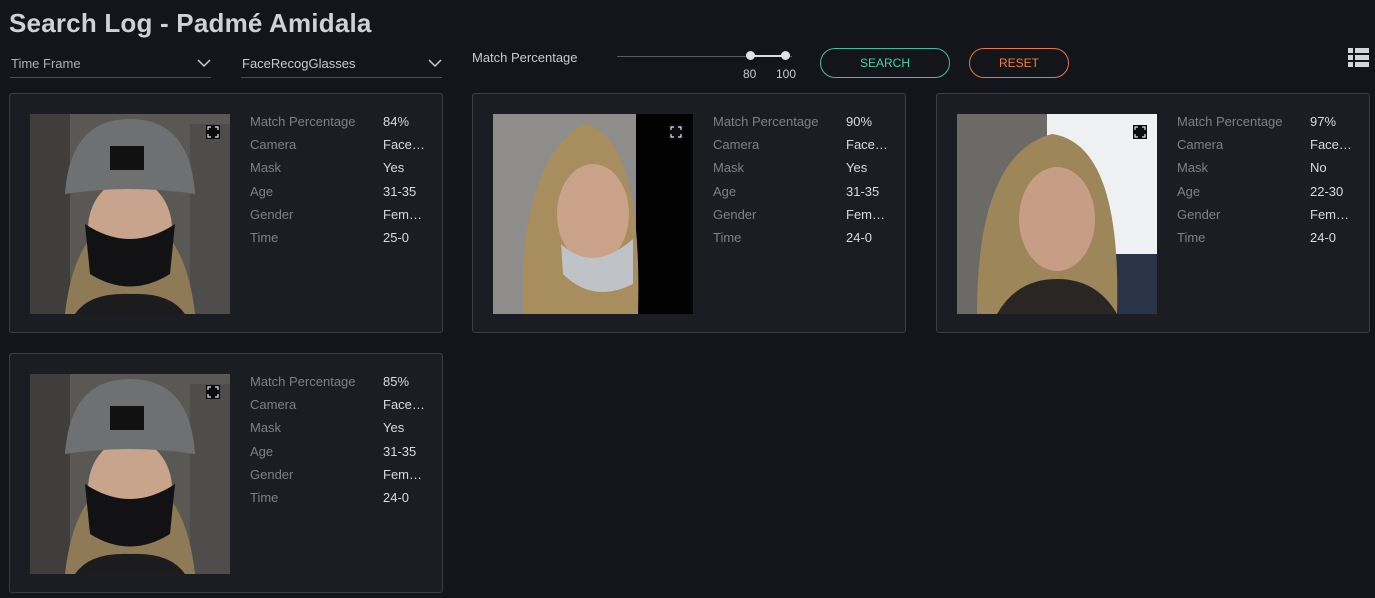  What do you see at coordinates (190, 23) in the screenshot?
I see `page-title: Search Log - Padmé Amidala` at bounding box center [190, 23].